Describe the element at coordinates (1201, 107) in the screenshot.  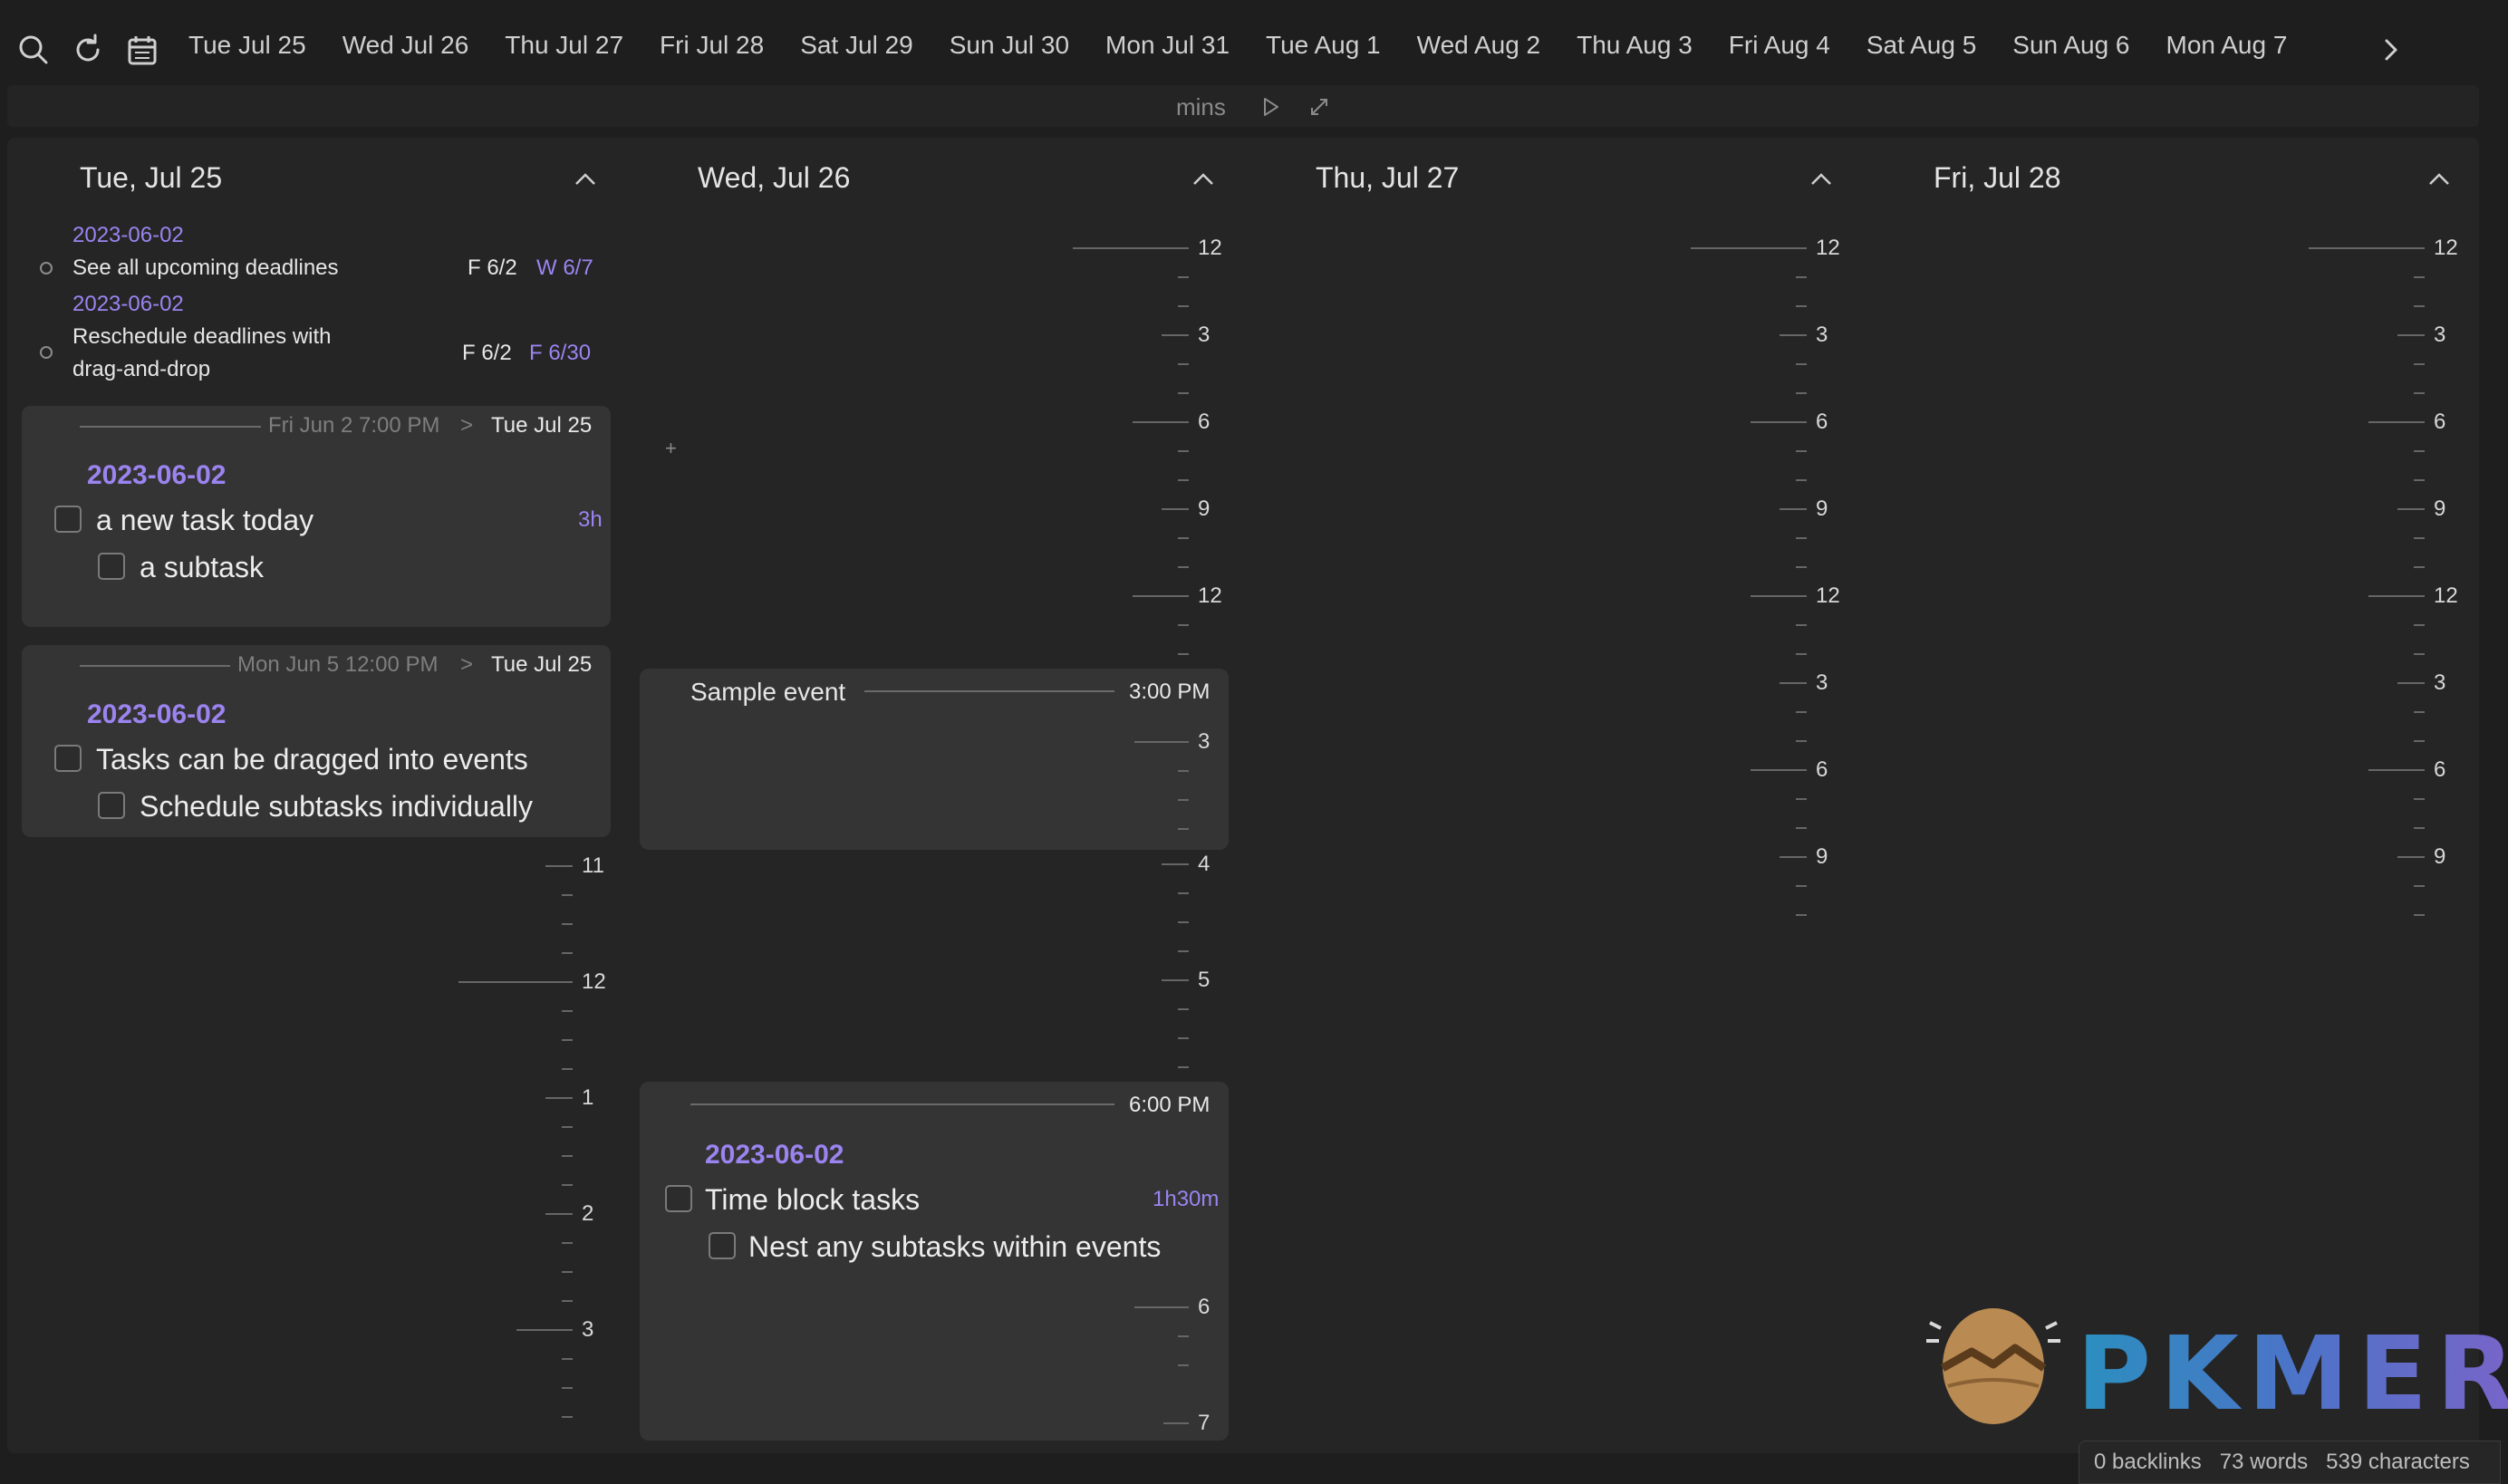
I see `zoom-unit-label: mins` at that location.